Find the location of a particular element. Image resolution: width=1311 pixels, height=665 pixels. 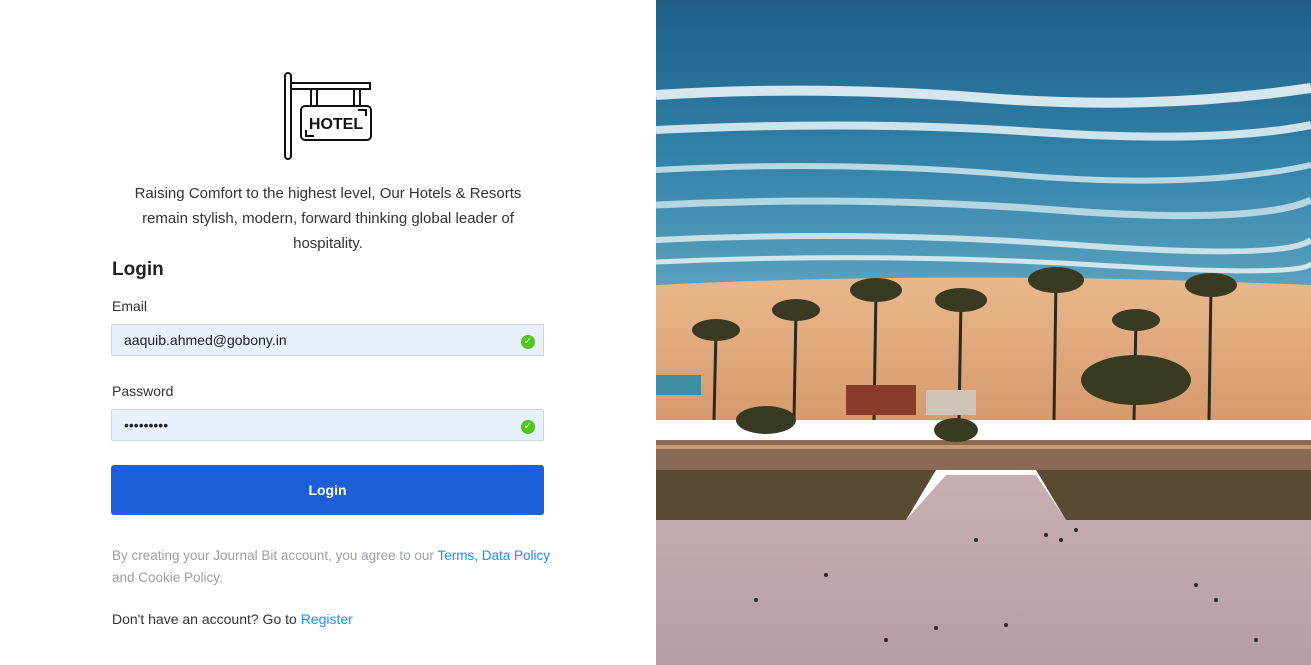

login-button: Login is located at coordinates (327, 490).